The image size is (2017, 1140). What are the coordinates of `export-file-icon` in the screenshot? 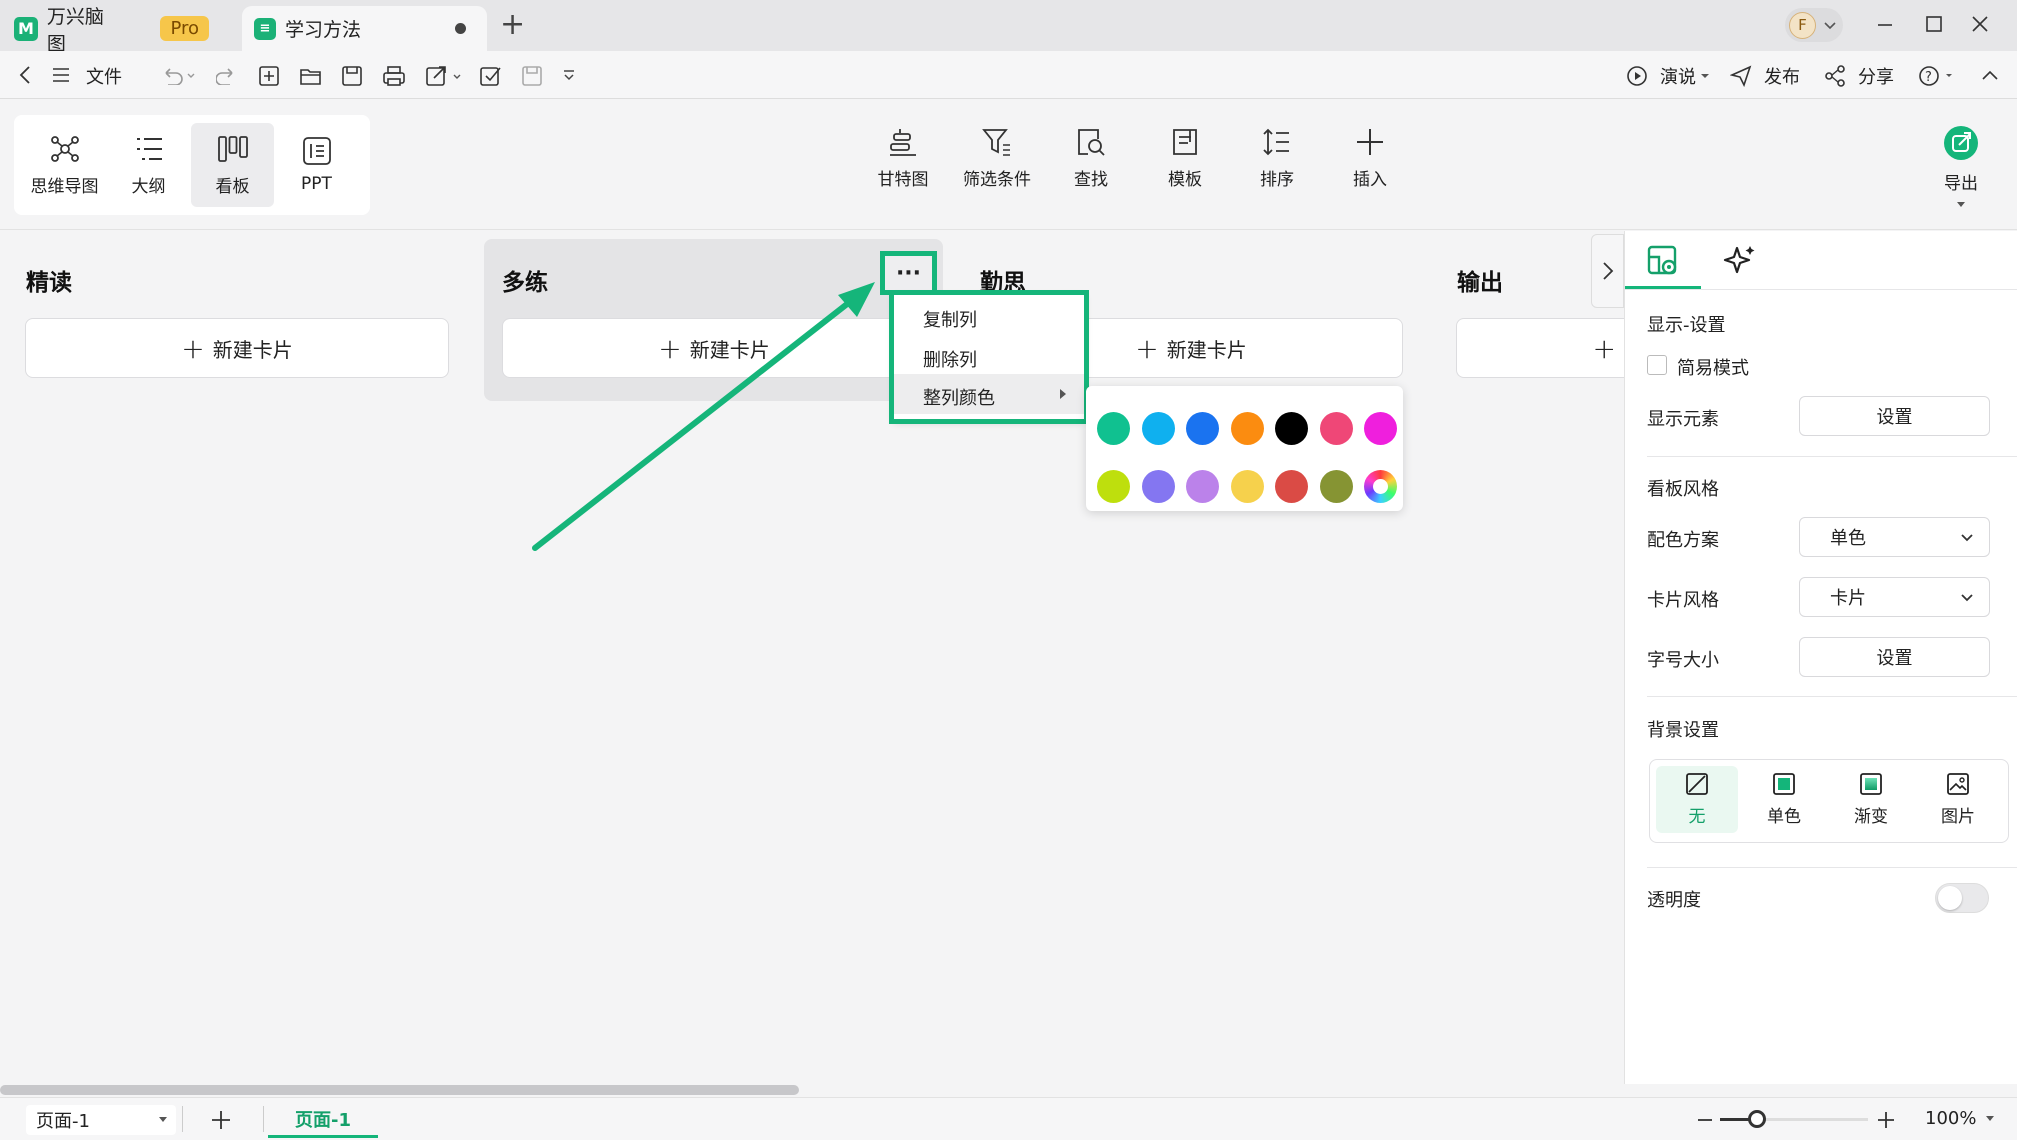 It's located at (445, 76).